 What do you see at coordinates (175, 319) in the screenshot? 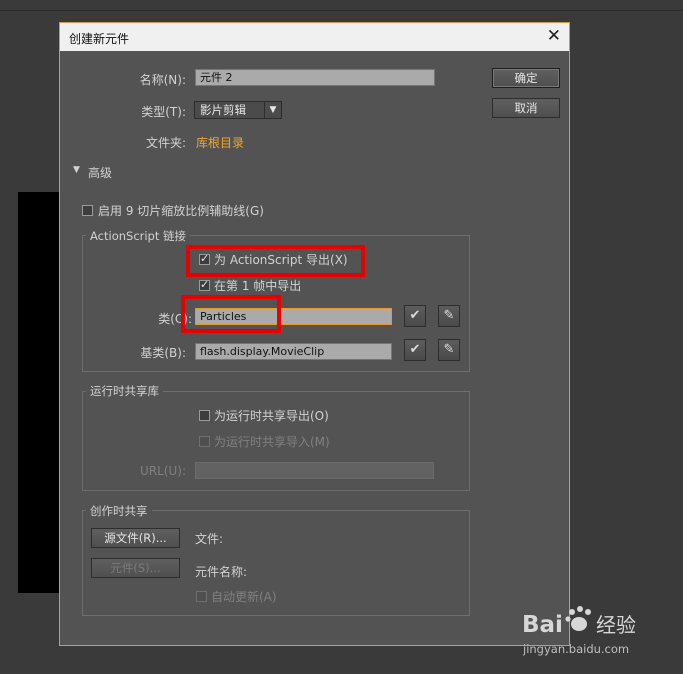
I see `class-label: 类(C):` at bounding box center [175, 319].